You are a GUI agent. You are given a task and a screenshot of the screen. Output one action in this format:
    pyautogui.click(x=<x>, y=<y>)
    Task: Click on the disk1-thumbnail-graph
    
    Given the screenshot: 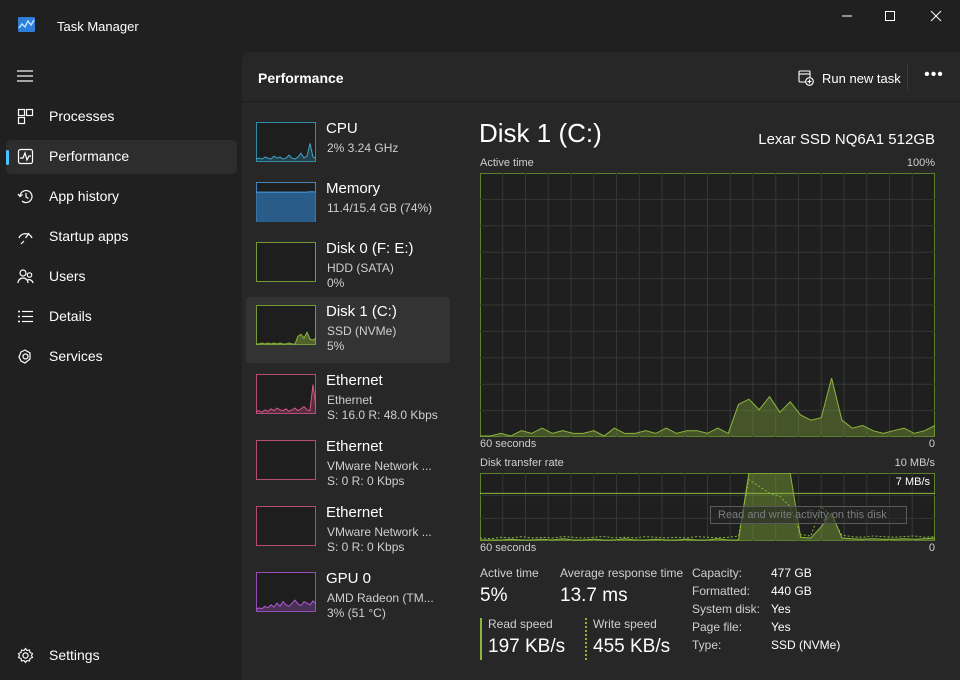 What is the action you would take?
    pyautogui.click(x=286, y=325)
    